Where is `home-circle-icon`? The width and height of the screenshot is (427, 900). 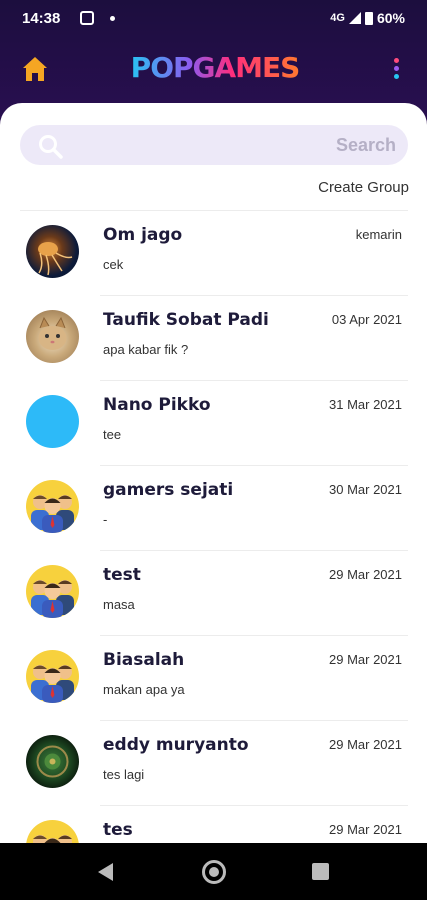 home-circle-icon is located at coordinates (214, 872).